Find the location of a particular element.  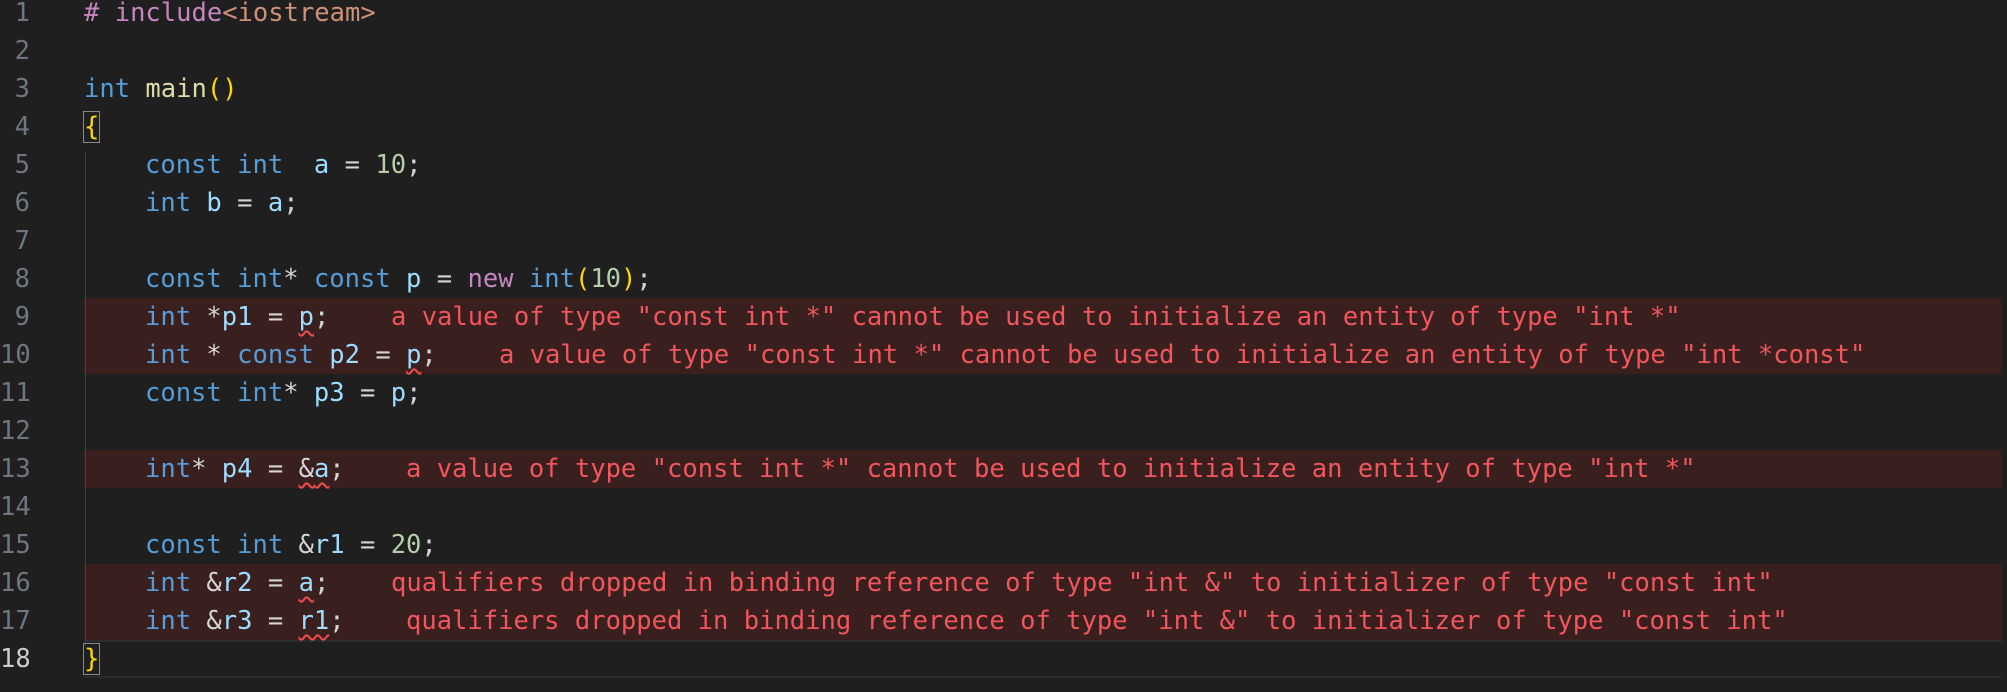

line-number: 3 is located at coordinates (22, 89).